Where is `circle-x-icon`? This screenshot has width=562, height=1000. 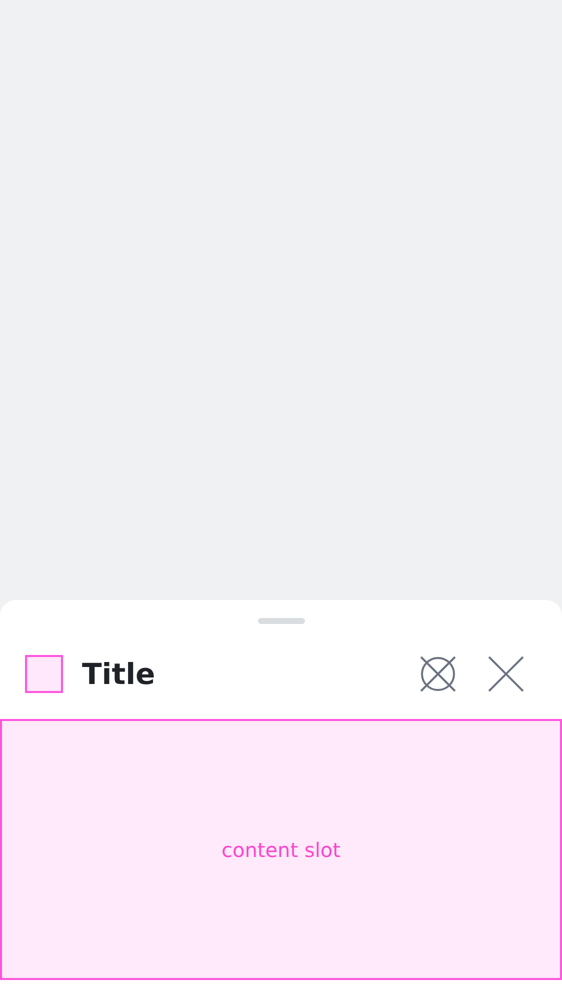
circle-x-icon is located at coordinates (438, 674).